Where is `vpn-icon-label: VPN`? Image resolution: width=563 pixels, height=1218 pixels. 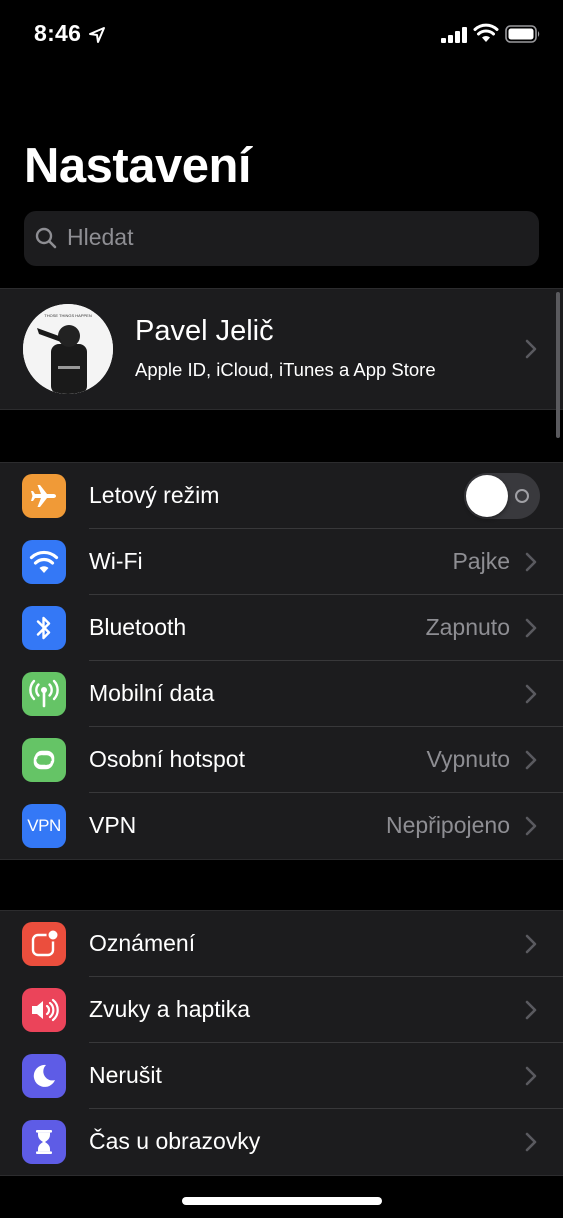 vpn-icon-label: VPN is located at coordinates (44, 825).